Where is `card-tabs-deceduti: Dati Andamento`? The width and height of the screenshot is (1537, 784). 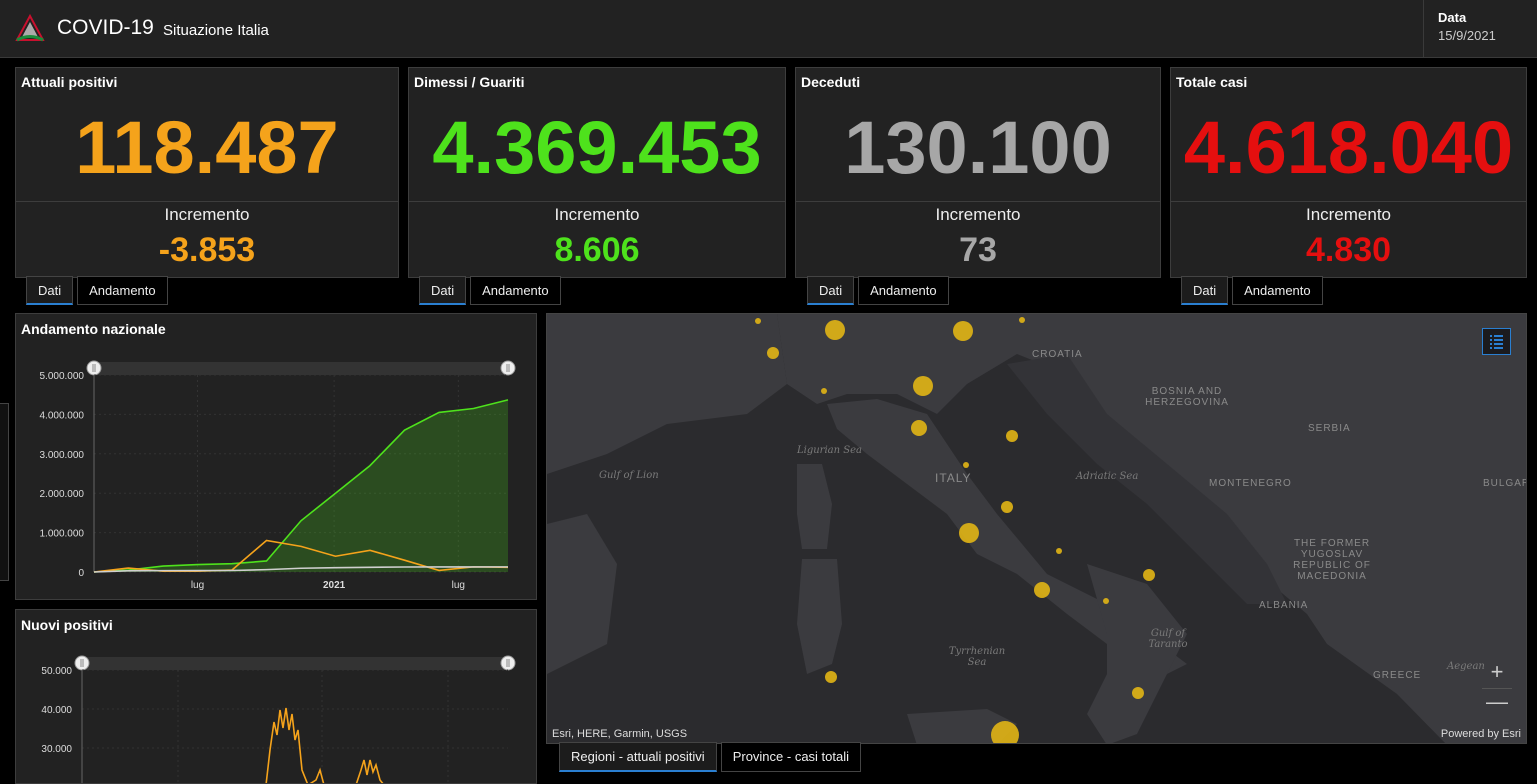 card-tabs-deceduti: Dati Andamento is located at coordinates (880, 290).